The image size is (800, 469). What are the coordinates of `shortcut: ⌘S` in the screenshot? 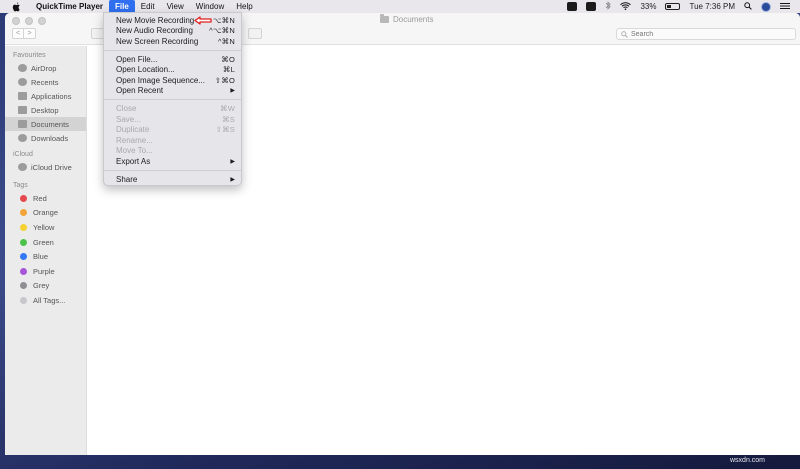 It's located at (228, 119).